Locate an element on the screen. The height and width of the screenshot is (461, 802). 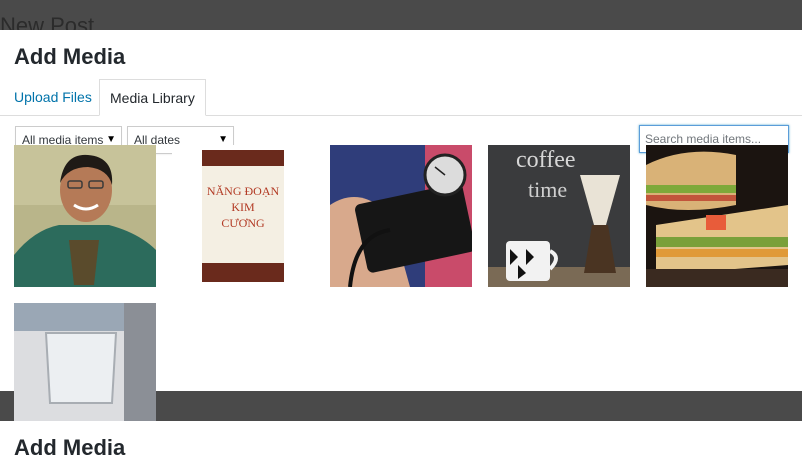
book-title-line-1: NĂNG ĐOẠN is located at coordinates (243, 191).